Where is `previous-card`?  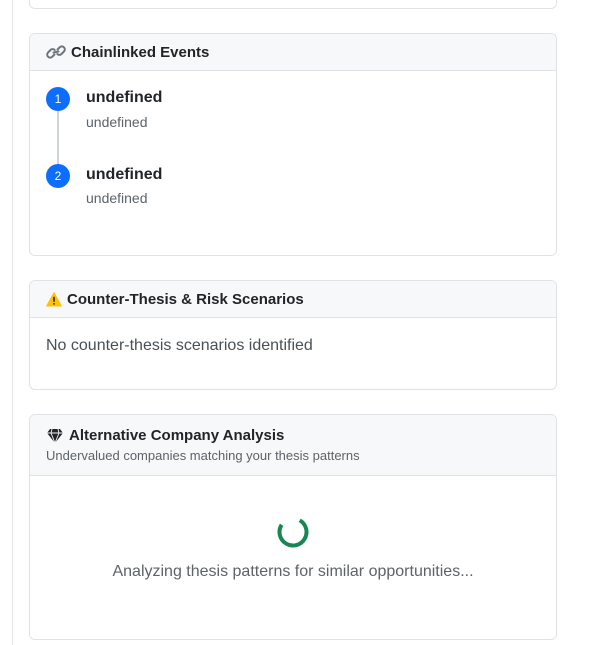 previous-card is located at coordinates (293, 4).